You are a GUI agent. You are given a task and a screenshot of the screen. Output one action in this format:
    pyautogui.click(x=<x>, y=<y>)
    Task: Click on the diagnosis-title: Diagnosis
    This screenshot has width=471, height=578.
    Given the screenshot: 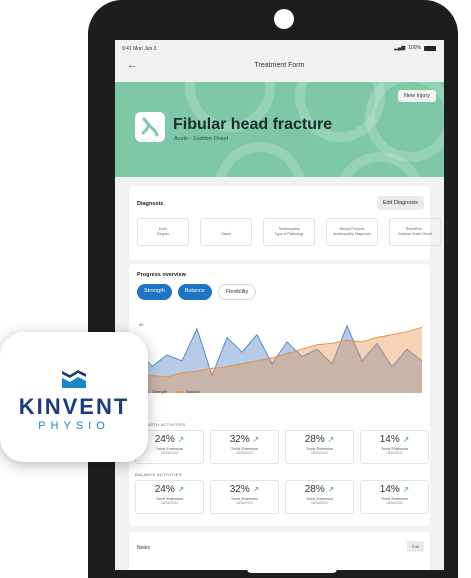 What is the action you would take?
    pyautogui.click(x=150, y=204)
    